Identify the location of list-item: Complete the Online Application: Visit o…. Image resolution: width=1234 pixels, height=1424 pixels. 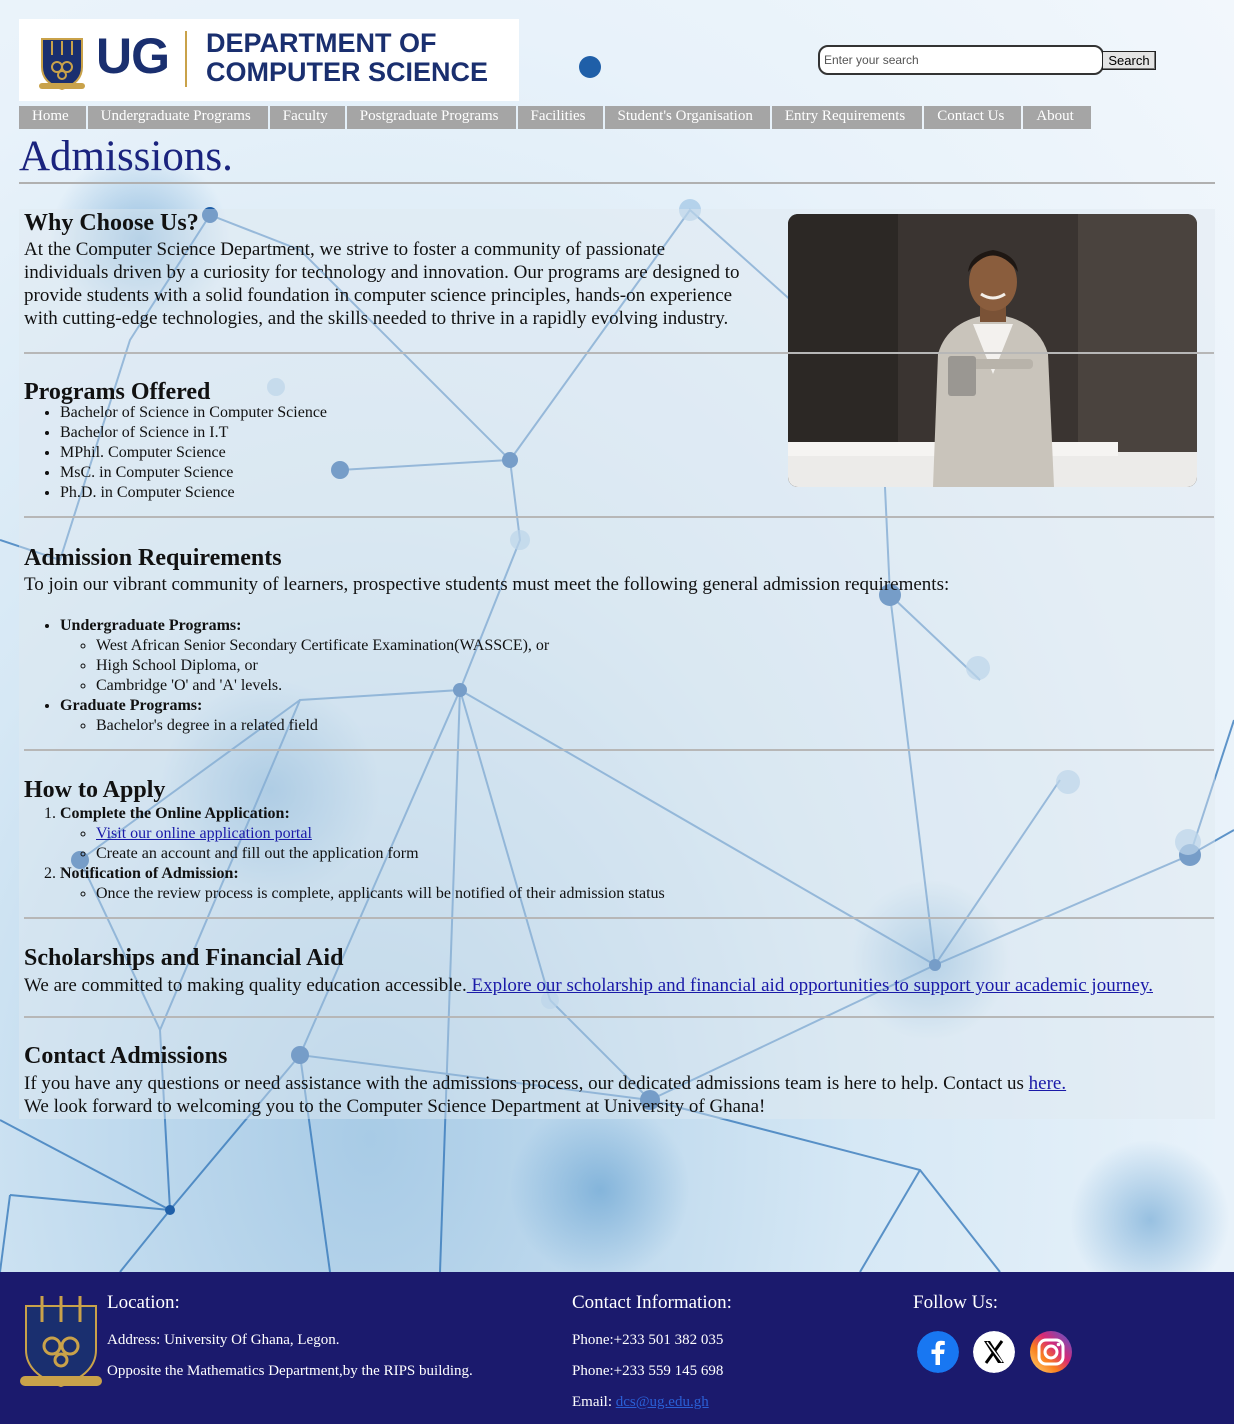
(362, 834).